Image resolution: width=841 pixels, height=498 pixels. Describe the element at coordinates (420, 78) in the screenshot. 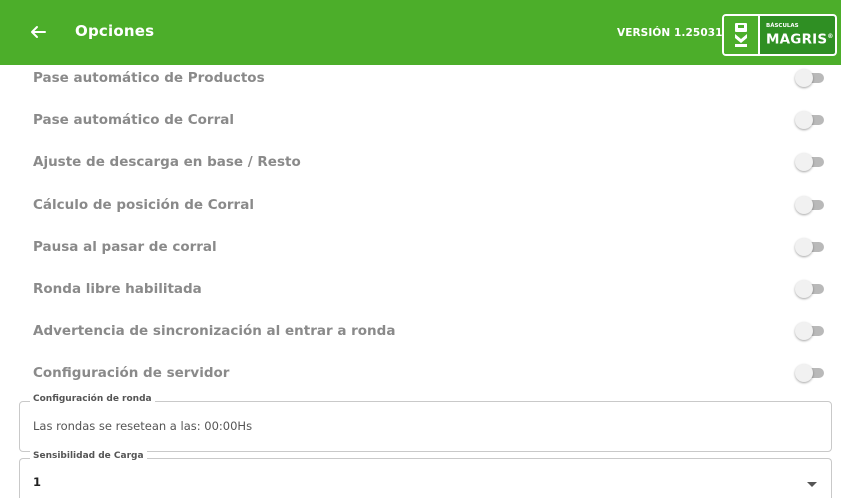

I see `option-row-pase-productos: Pase automático de Productos` at that location.